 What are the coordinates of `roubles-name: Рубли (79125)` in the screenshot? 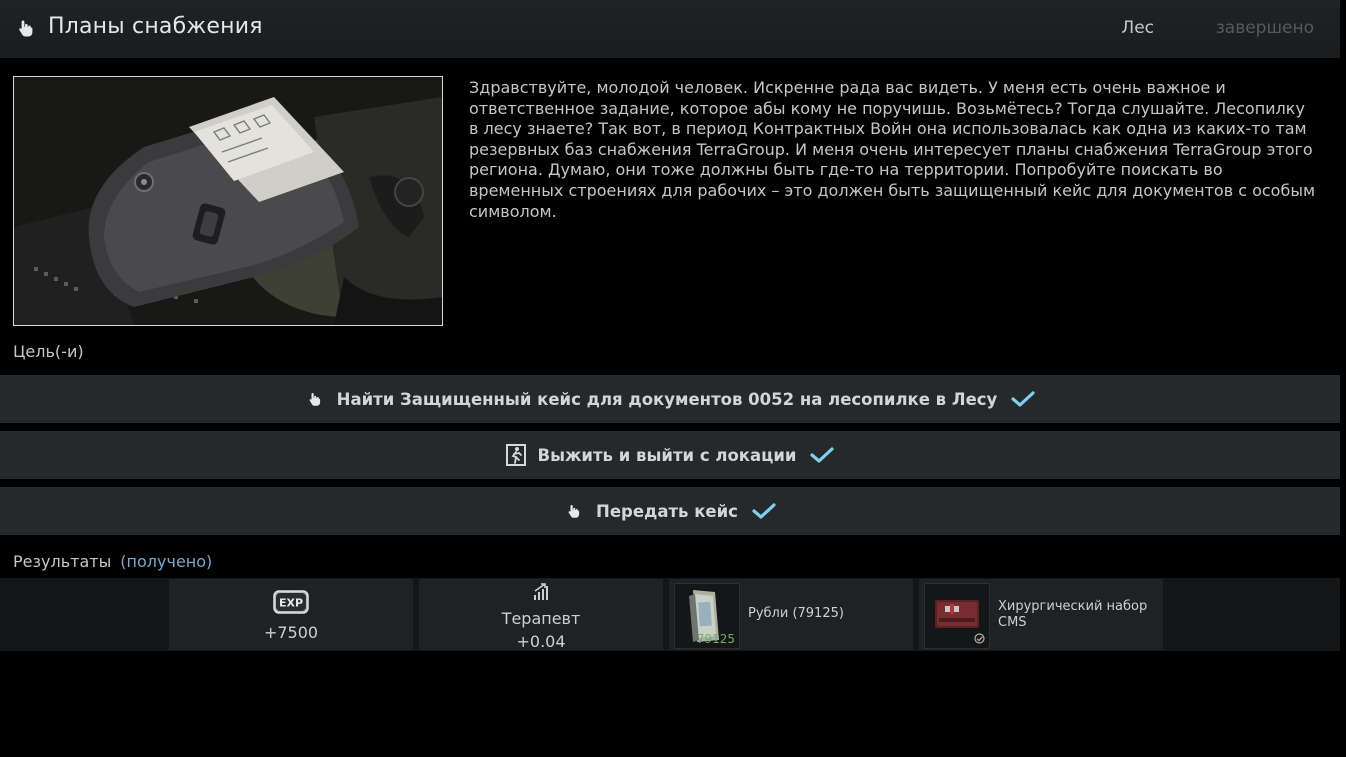 It's located at (796, 613).